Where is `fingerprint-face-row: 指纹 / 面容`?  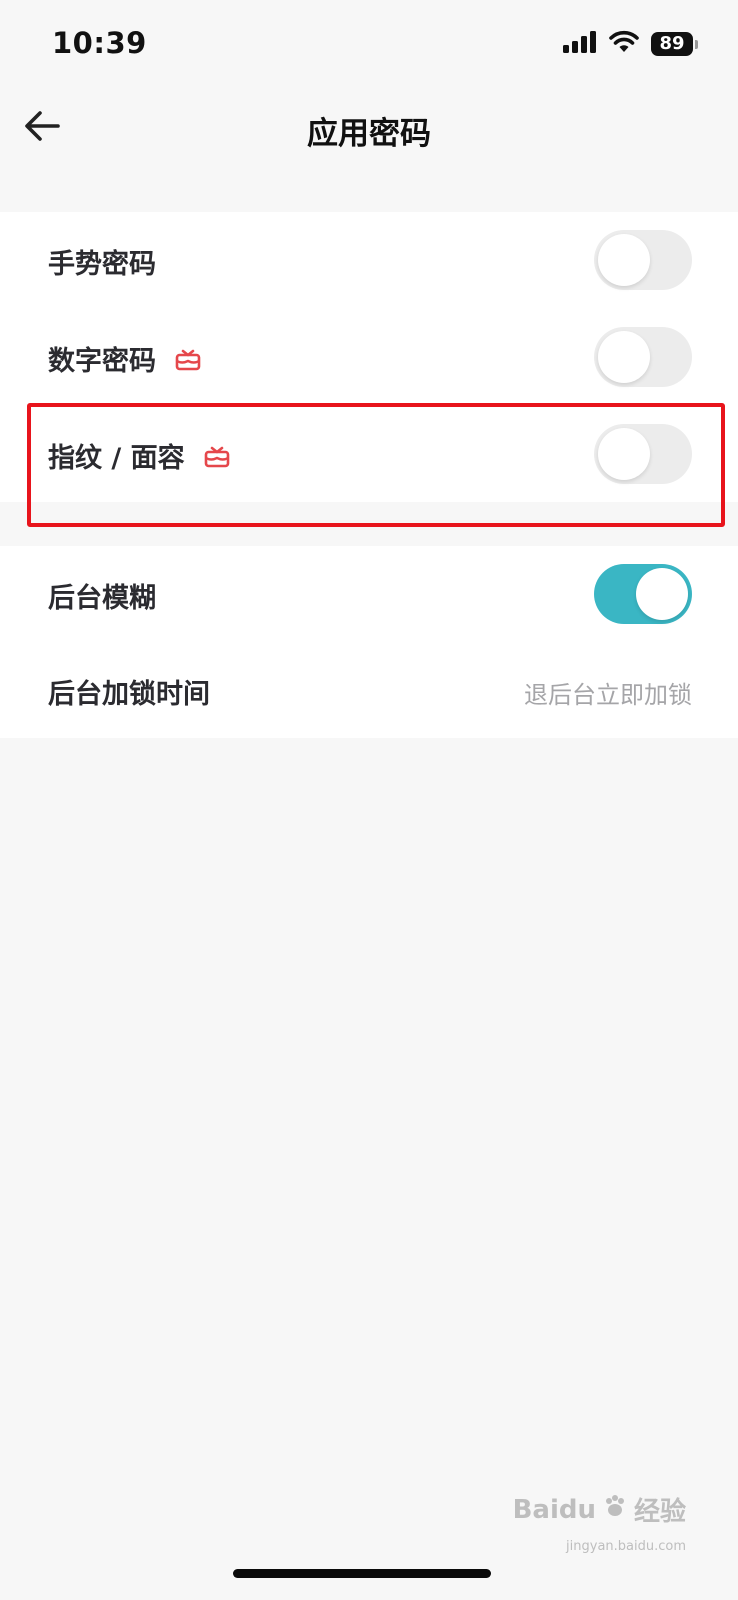
fingerprint-face-row: 指纹 / 面容 is located at coordinates (369, 454).